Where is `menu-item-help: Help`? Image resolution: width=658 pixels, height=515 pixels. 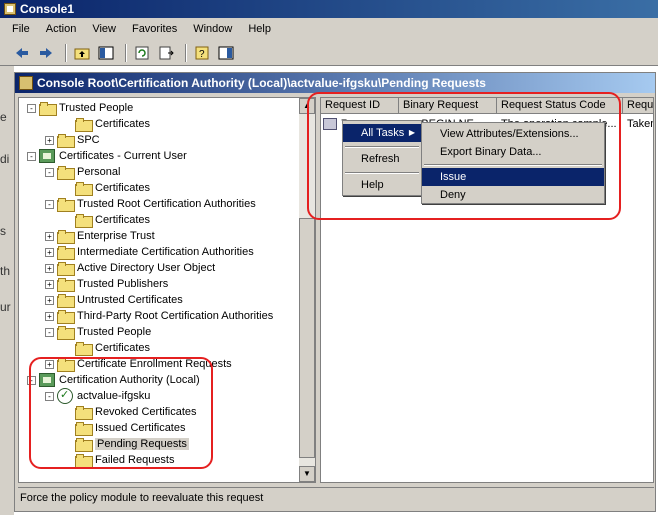
menu-item-help: Help is located at coordinates (382, 185).